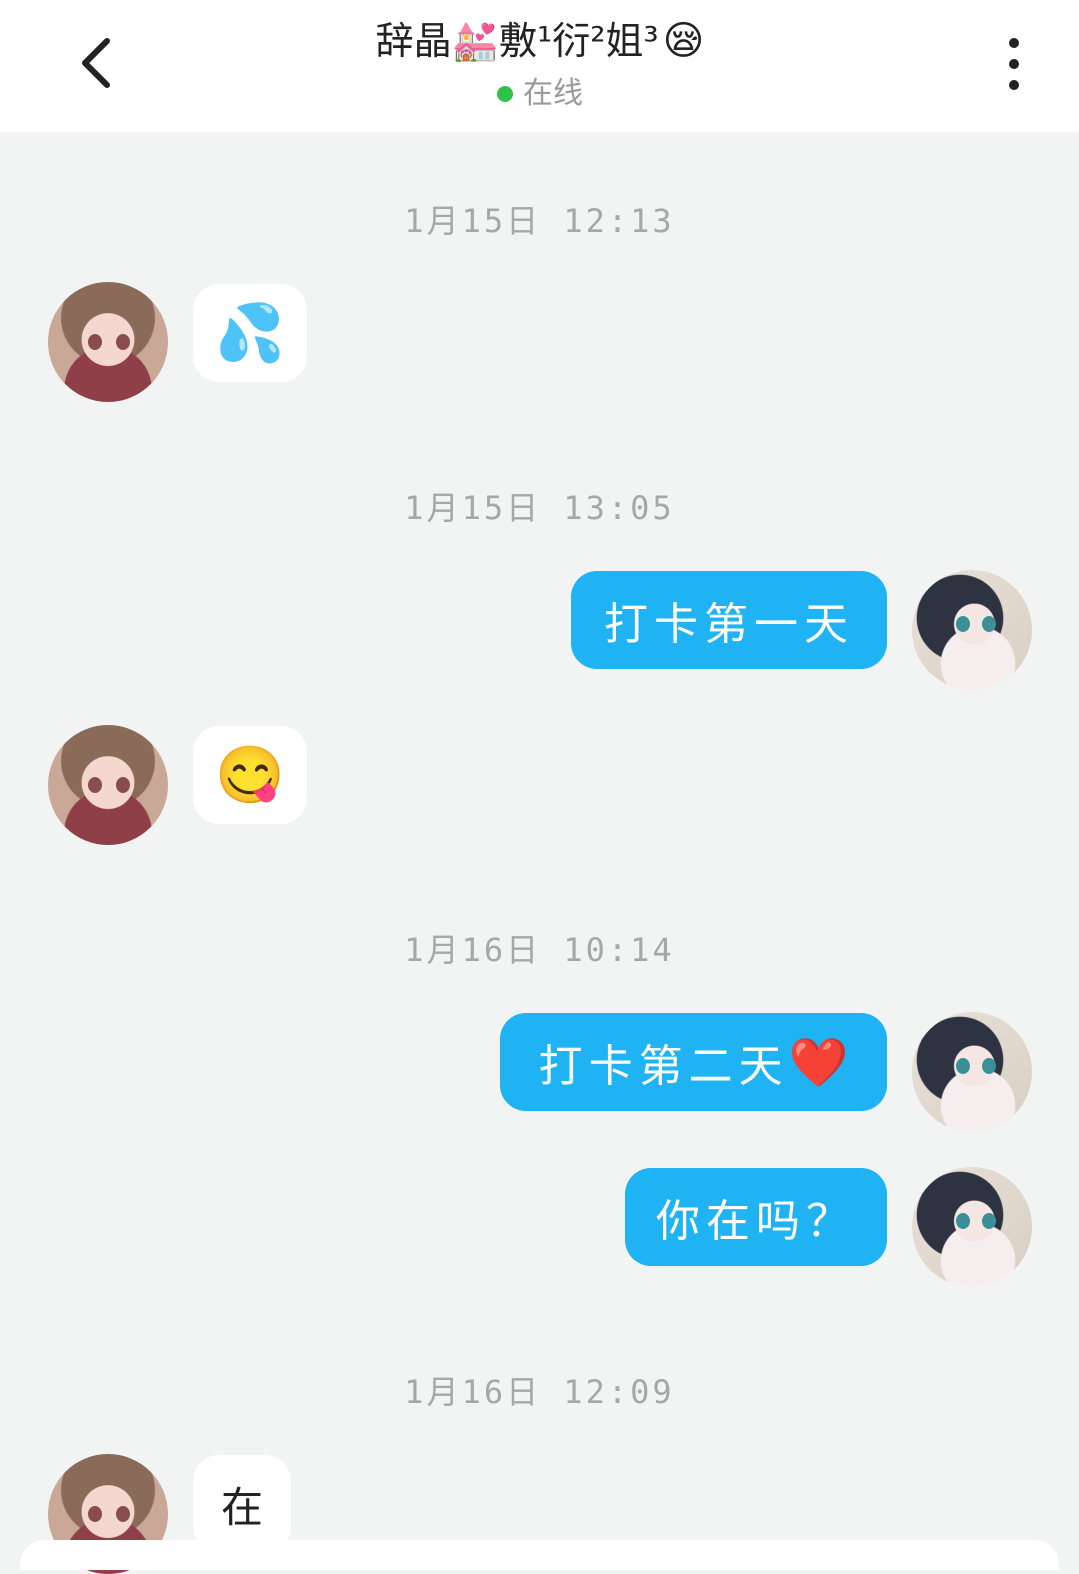 The height and width of the screenshot is (1574, 1079). What do you see at coordinates (756, 1221) in the screenshot?
I see `message-text: 你在吗？` at bounding box center [756, 1221].